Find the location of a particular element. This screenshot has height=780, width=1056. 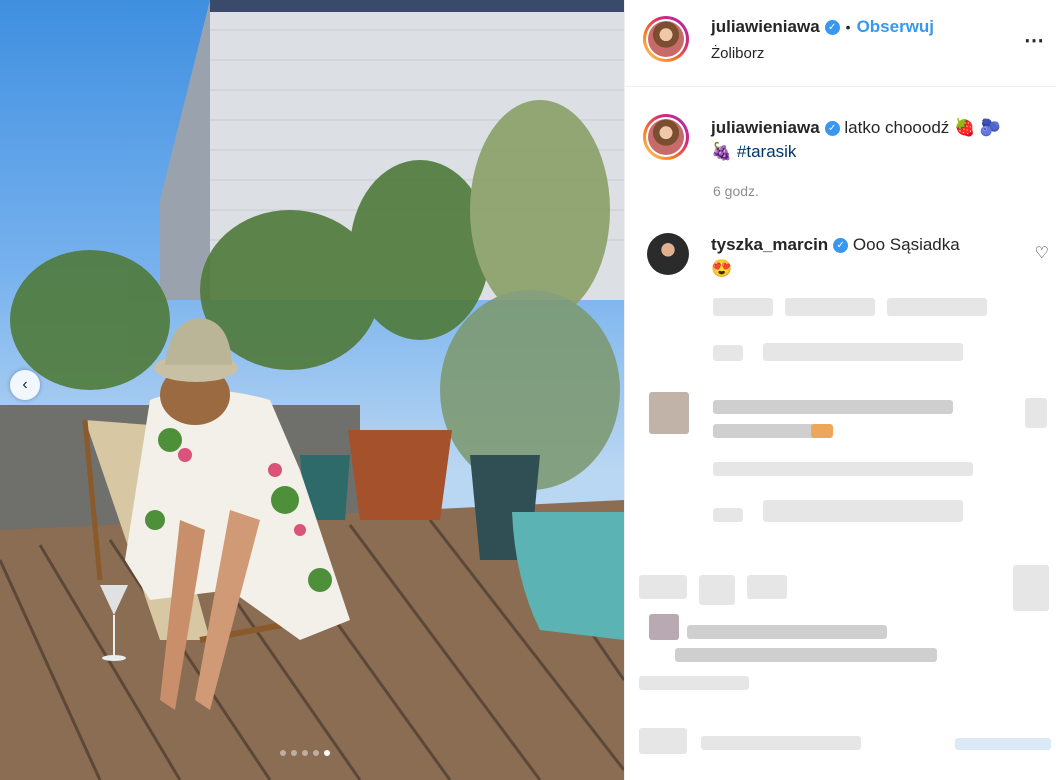

post-timestamp: 6 godz. is located at coordinates (736, 191).